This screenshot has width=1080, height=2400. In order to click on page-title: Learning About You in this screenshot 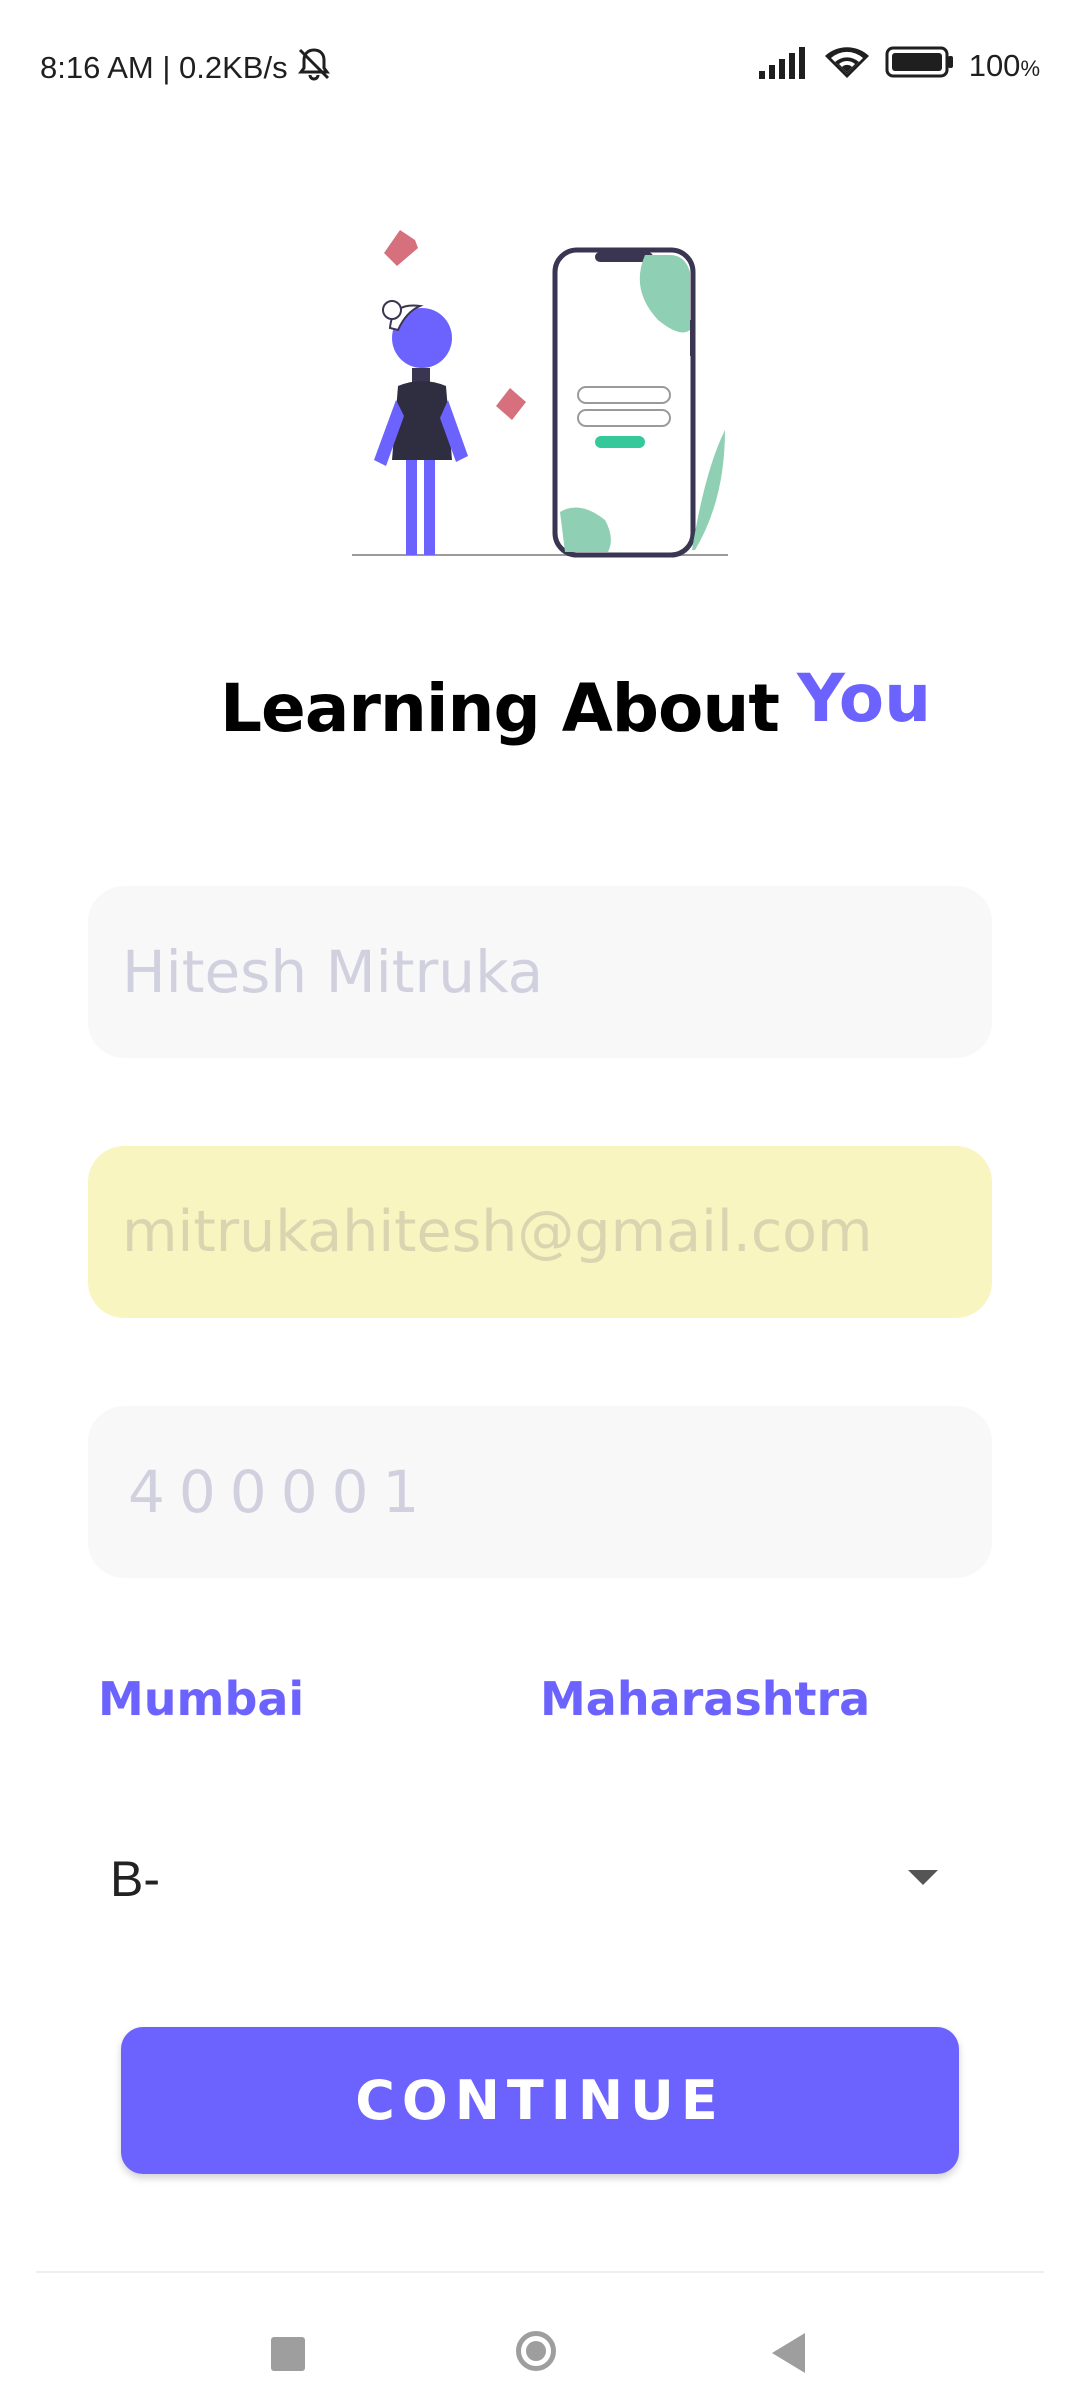, I will do `click(540, 710)`.